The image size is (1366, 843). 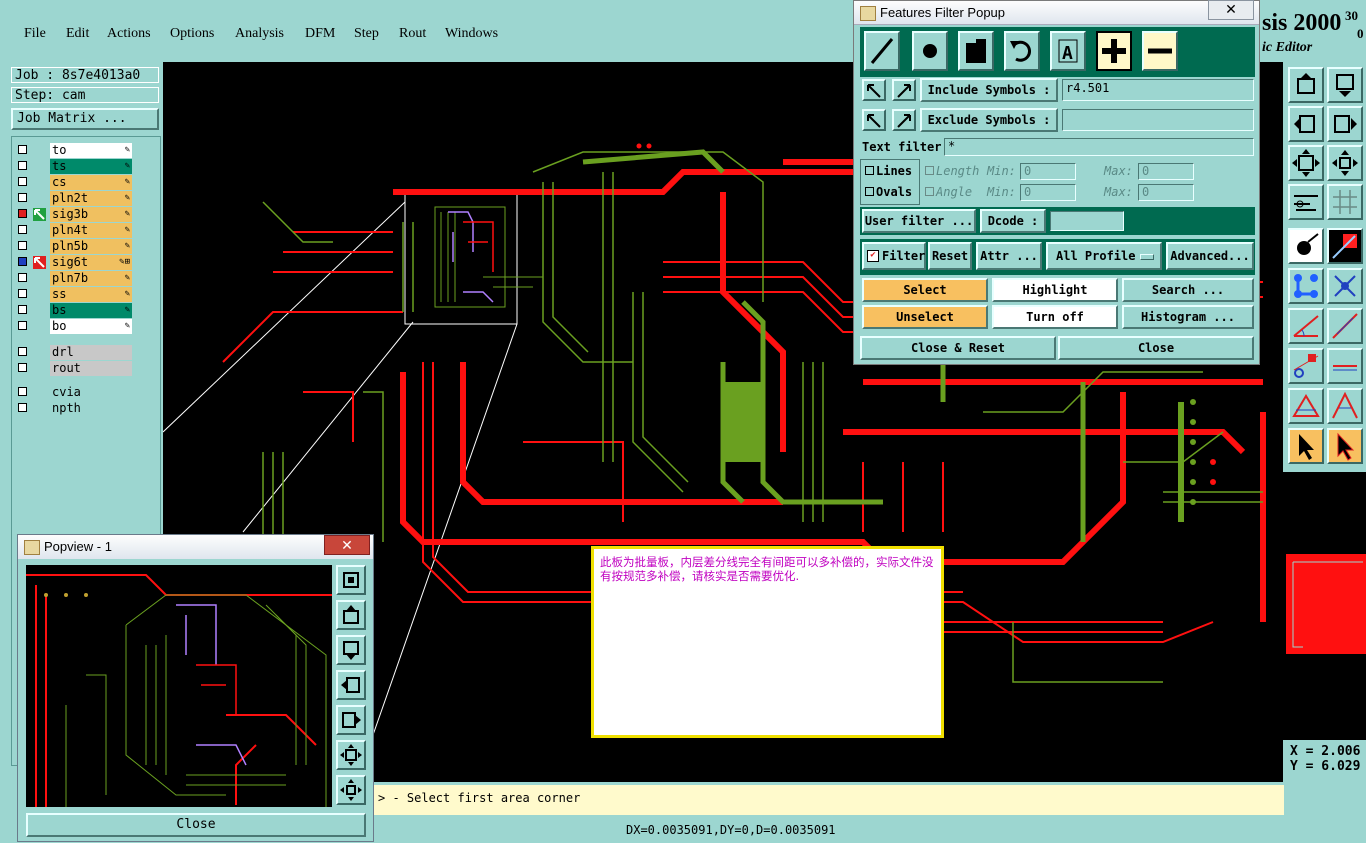 What do you see at coordinates (35, 34) in the screenshot?
I see `menu-file: File` at bounding box center [35, 34].